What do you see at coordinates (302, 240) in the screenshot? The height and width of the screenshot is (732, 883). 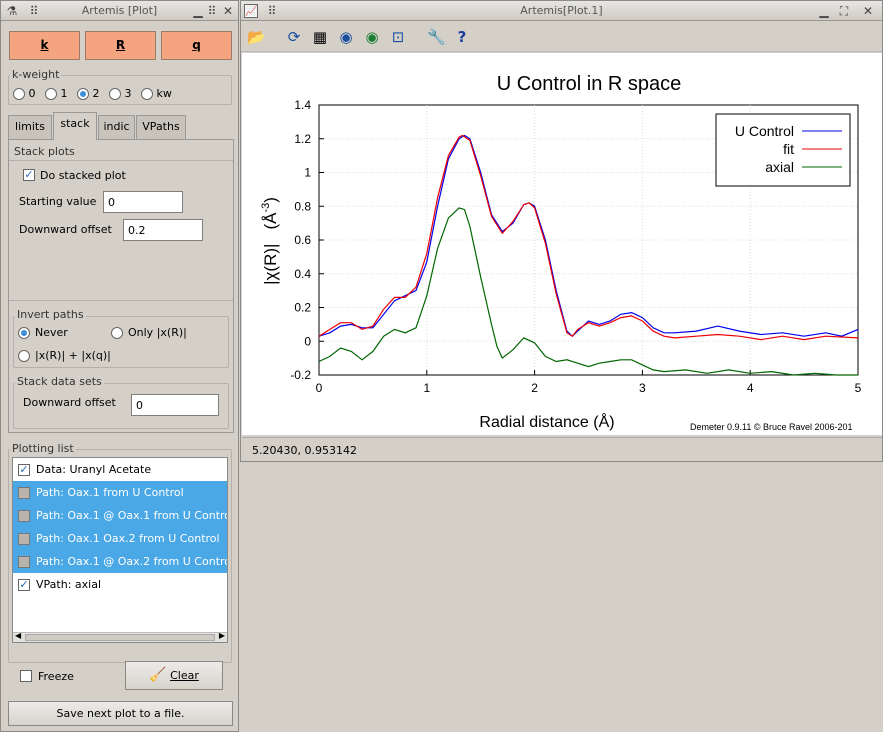 I see `y-tick-label: 0.6` at bounding box center [302, 240].